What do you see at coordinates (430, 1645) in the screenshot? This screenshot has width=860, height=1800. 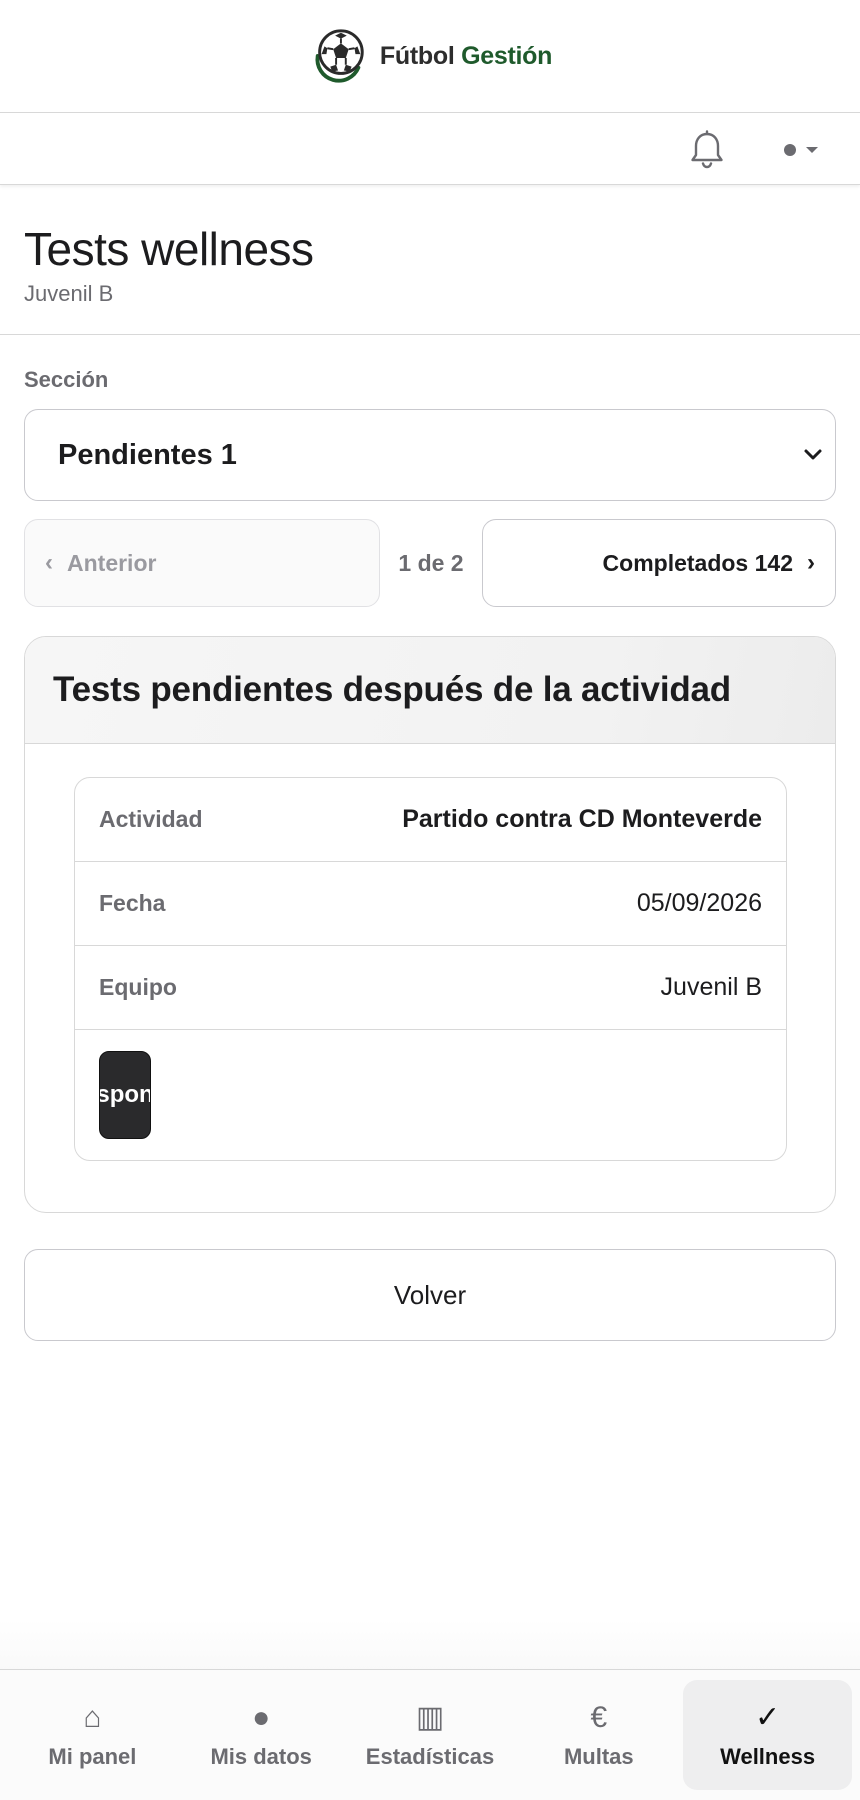 I see `bottom-fade` at bounding box center [430, 1645].